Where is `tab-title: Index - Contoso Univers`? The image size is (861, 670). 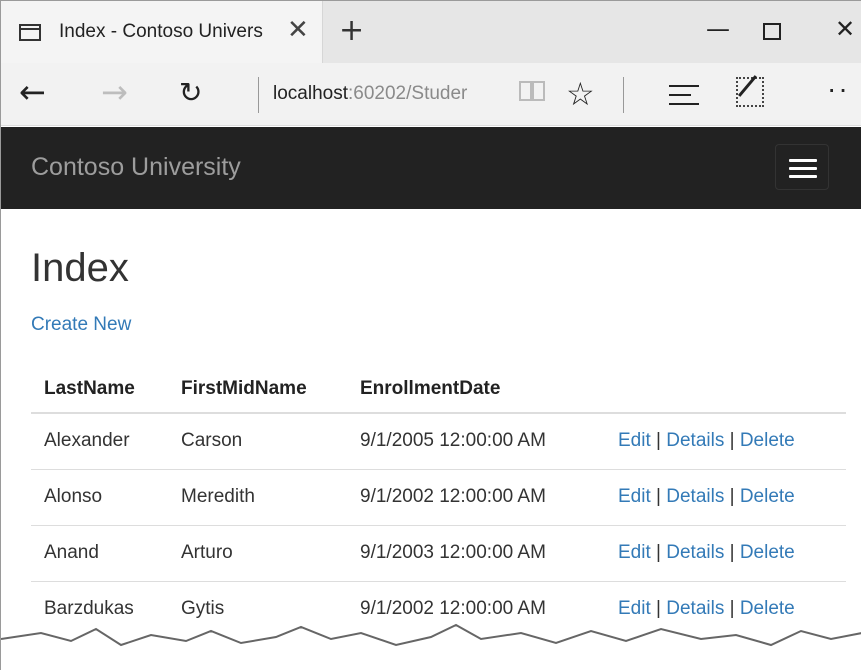
tab-title: Index - Contoso Univers is located at coordinates (161, 31).